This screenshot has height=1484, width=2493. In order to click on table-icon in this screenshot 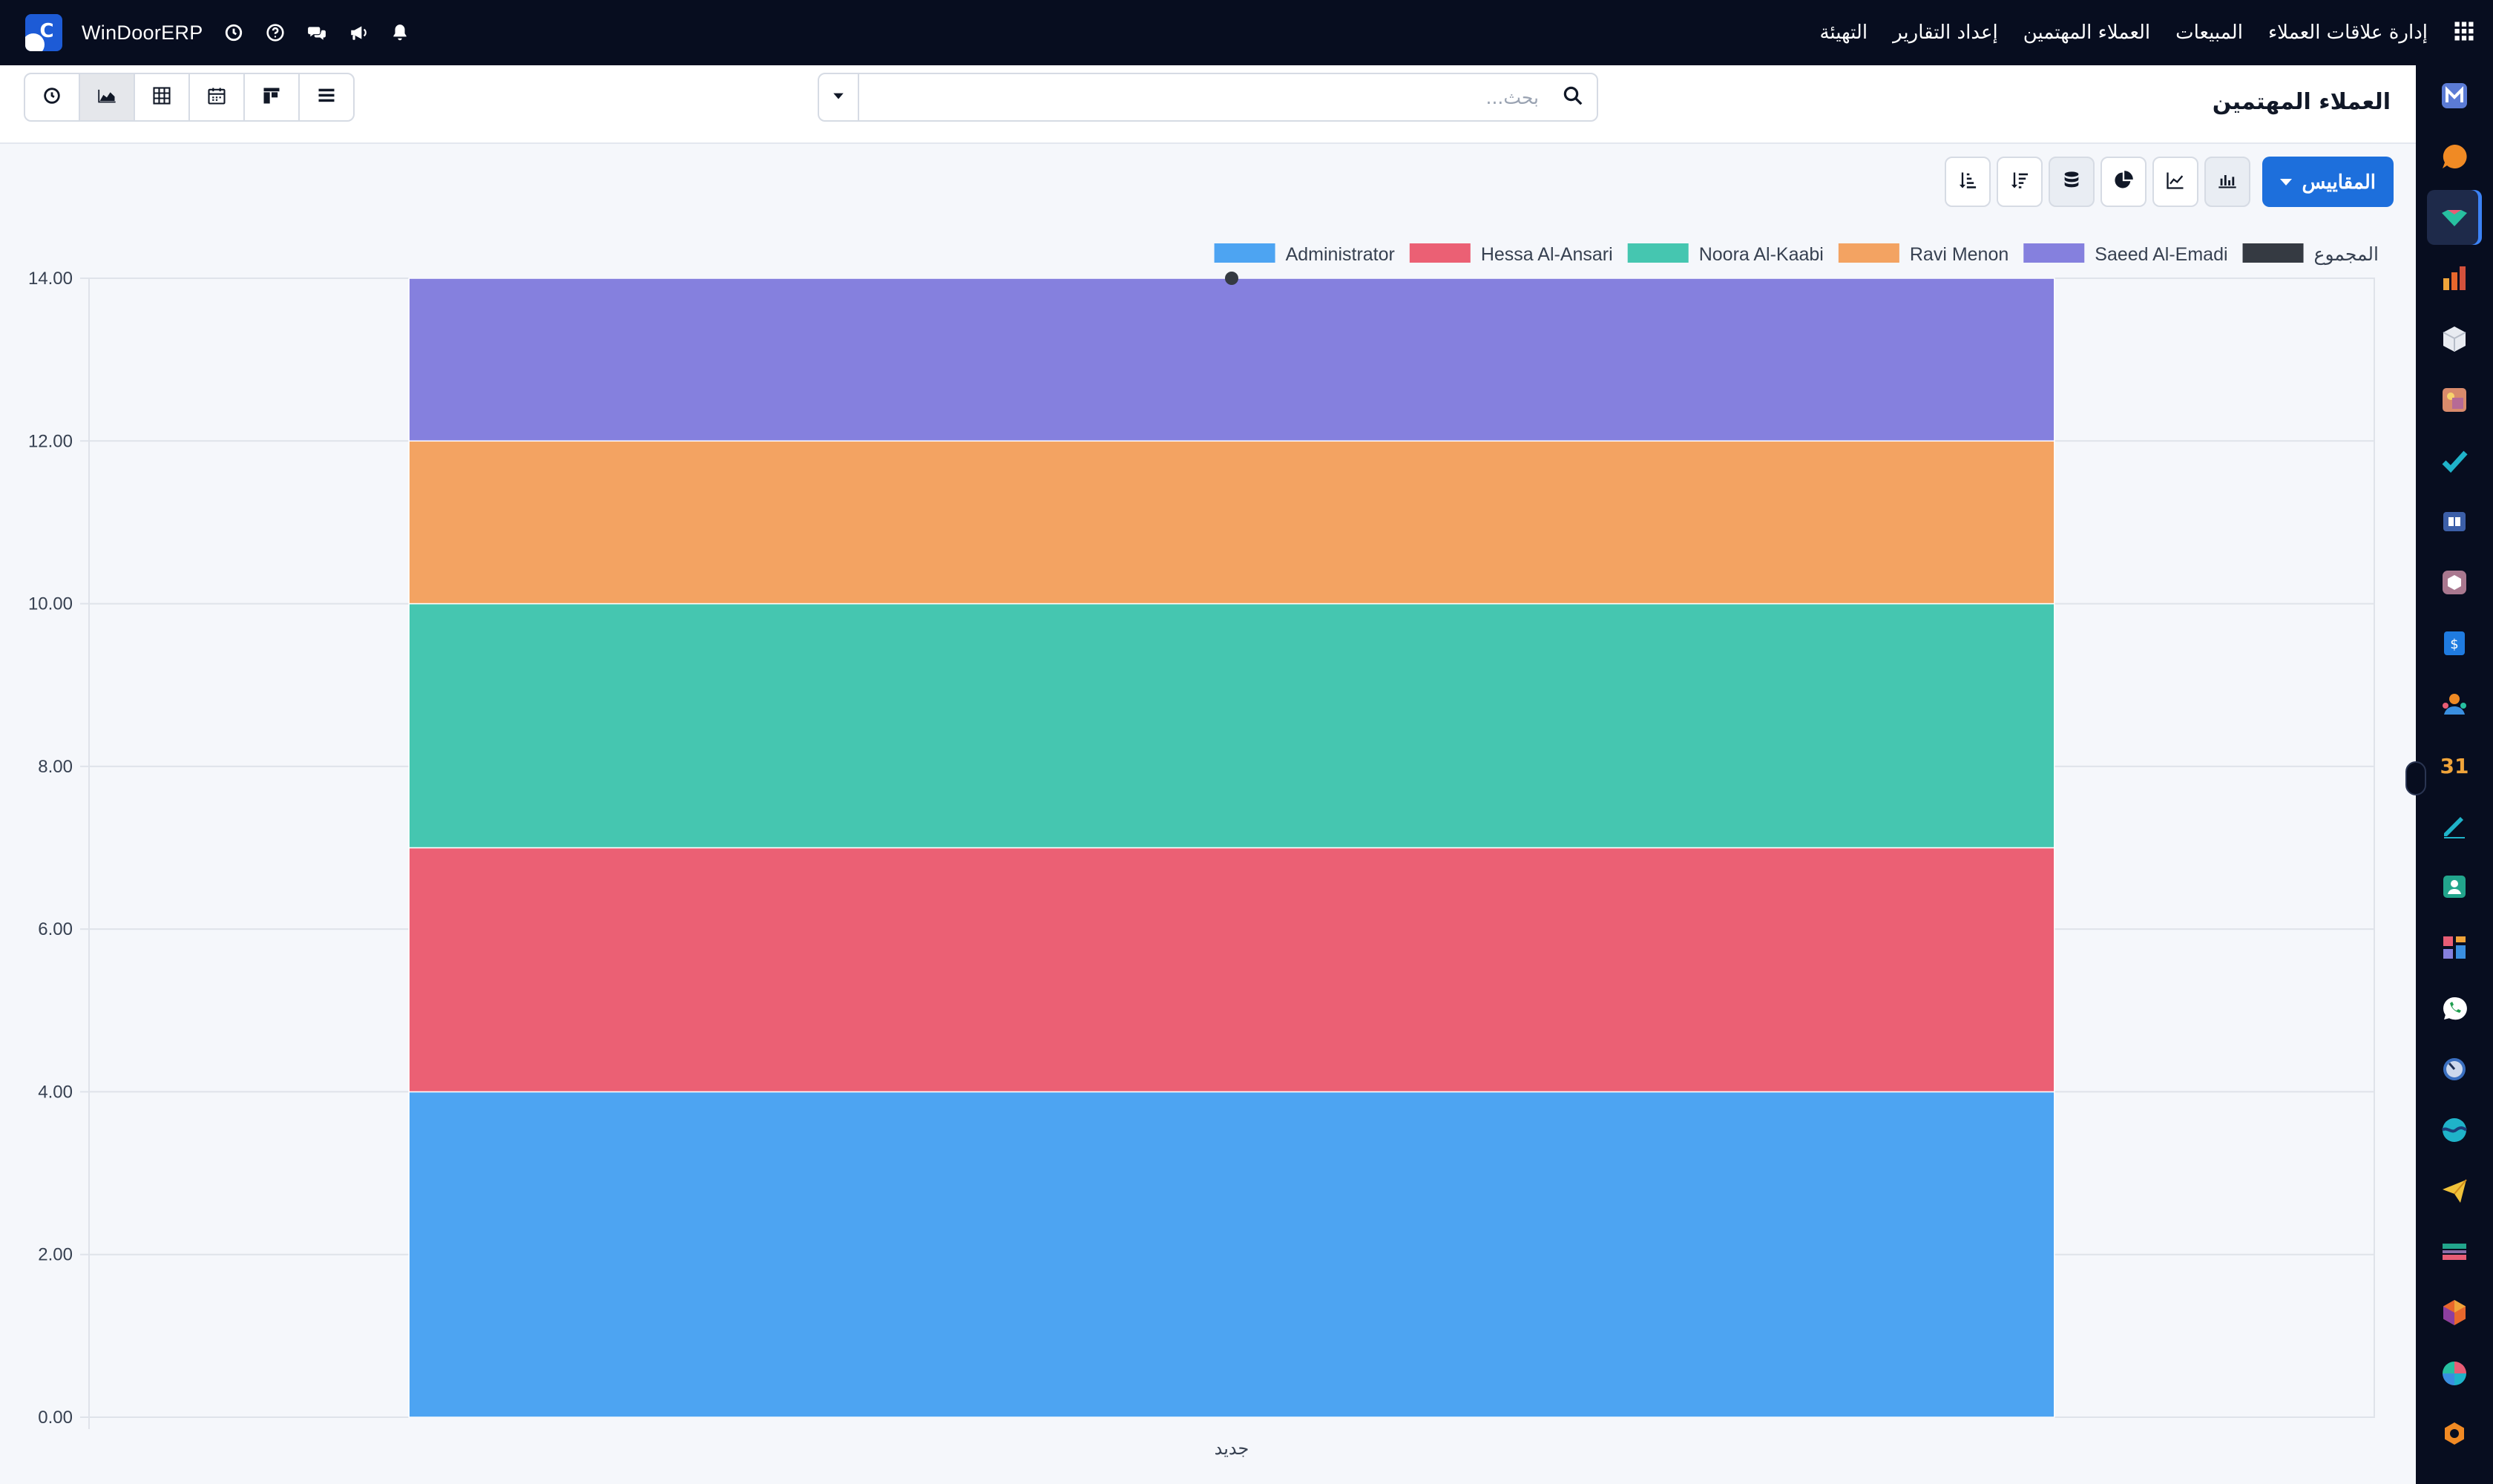, I will do `click(161, 97)`.